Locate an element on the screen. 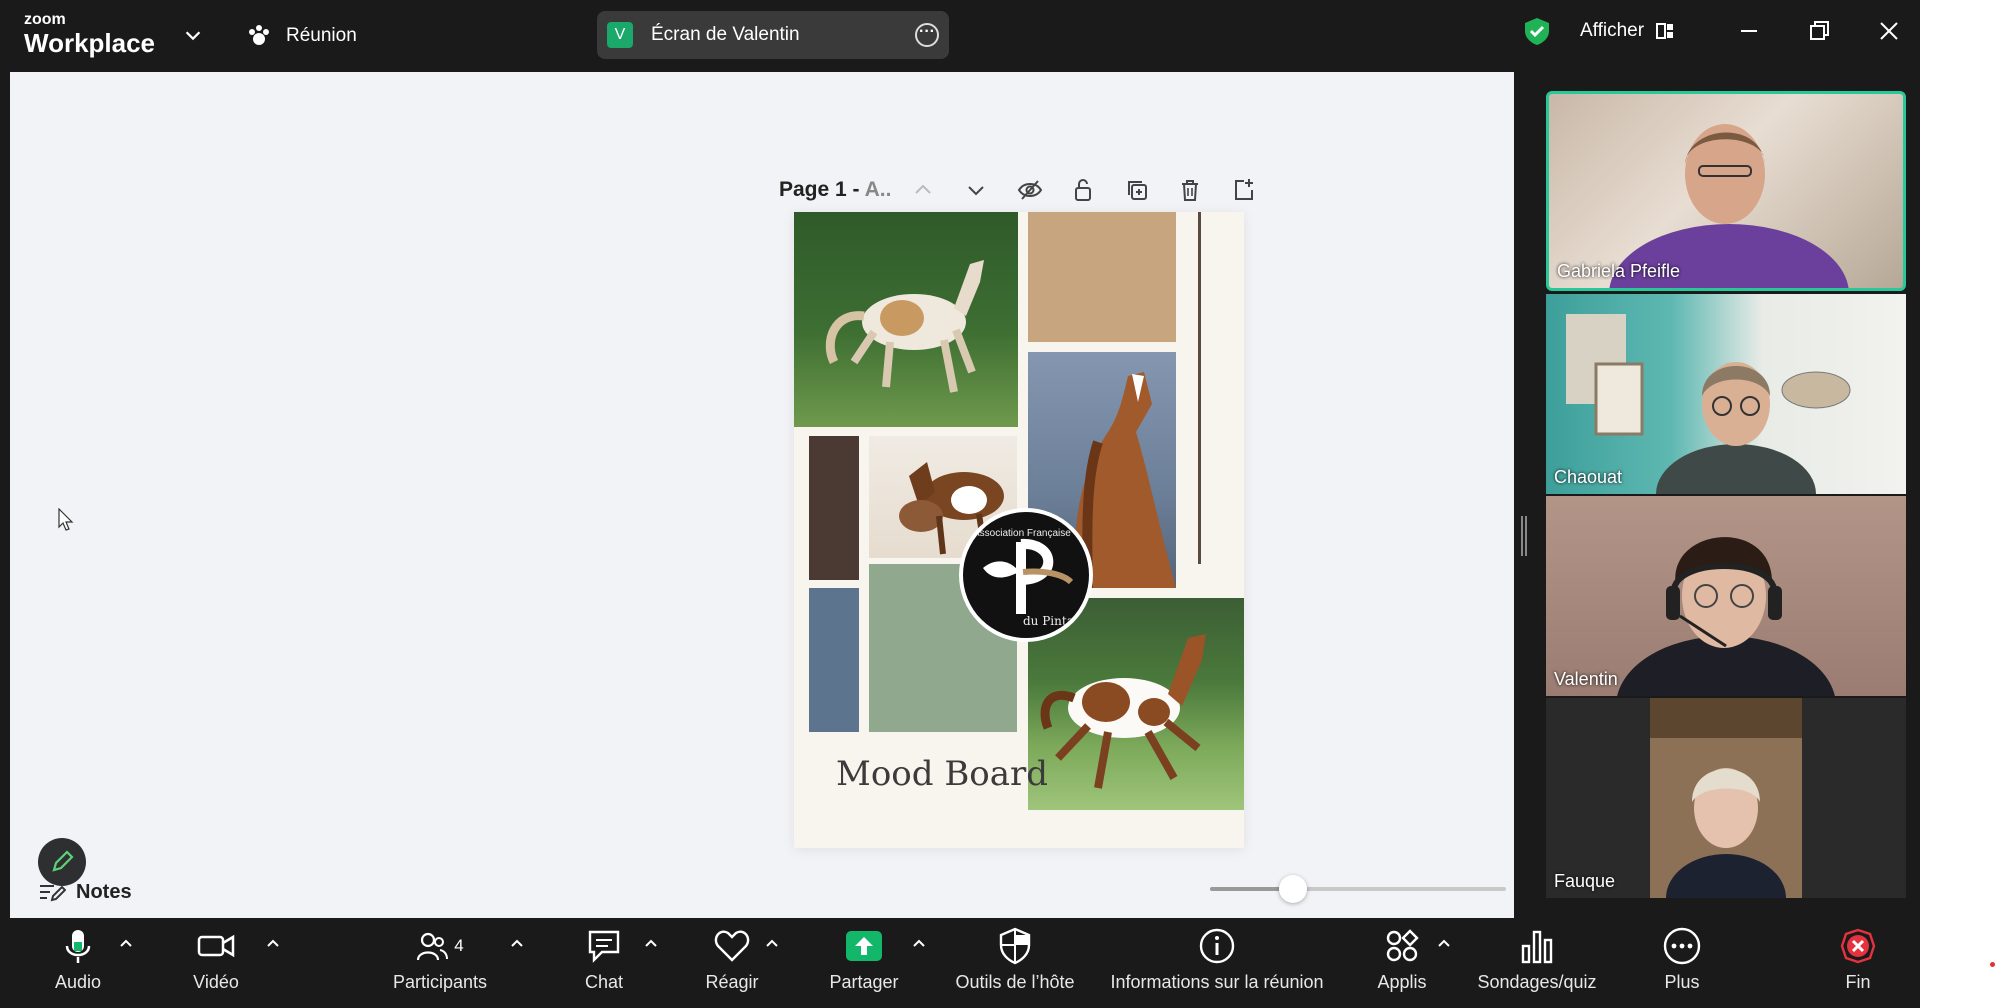 The height and width of the screenshot is (1008, 1998). react-options-caret-icon is located at coordinates (772, 943).